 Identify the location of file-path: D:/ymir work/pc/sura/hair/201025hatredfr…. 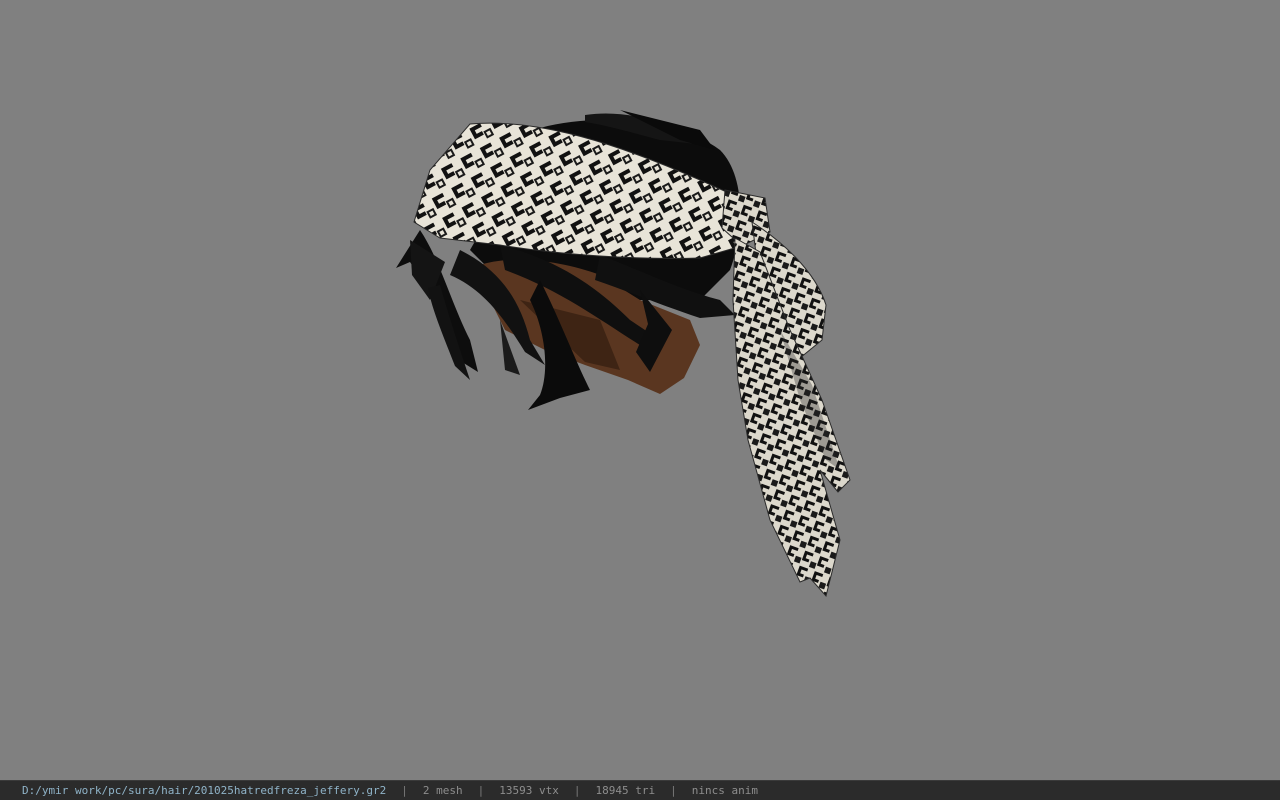
(204, 790).